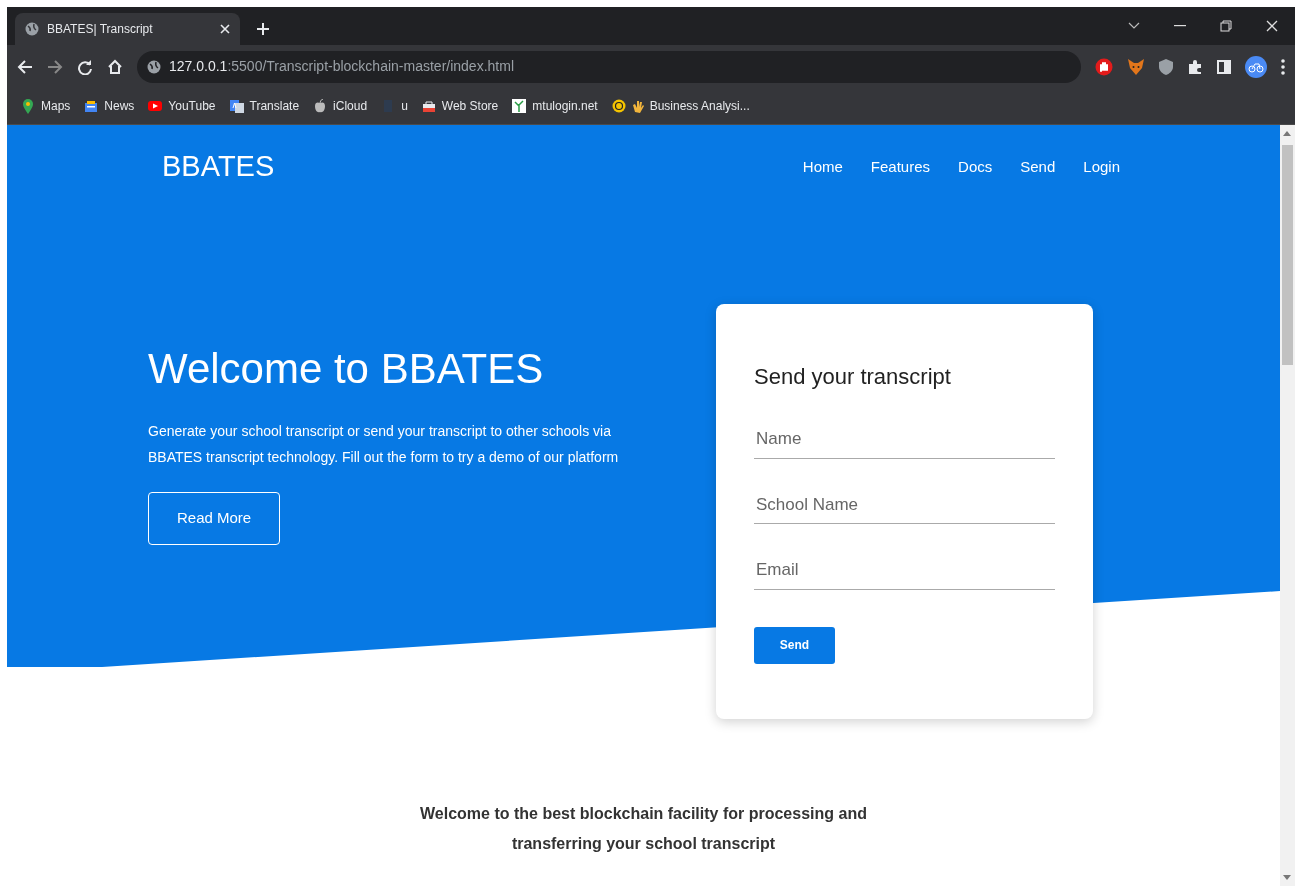 This screenshot has width=1299, height=886. What do you see at coordinates (115, 66) in the screenshot?
I see `home-icon` at bounding box center [115, 66].